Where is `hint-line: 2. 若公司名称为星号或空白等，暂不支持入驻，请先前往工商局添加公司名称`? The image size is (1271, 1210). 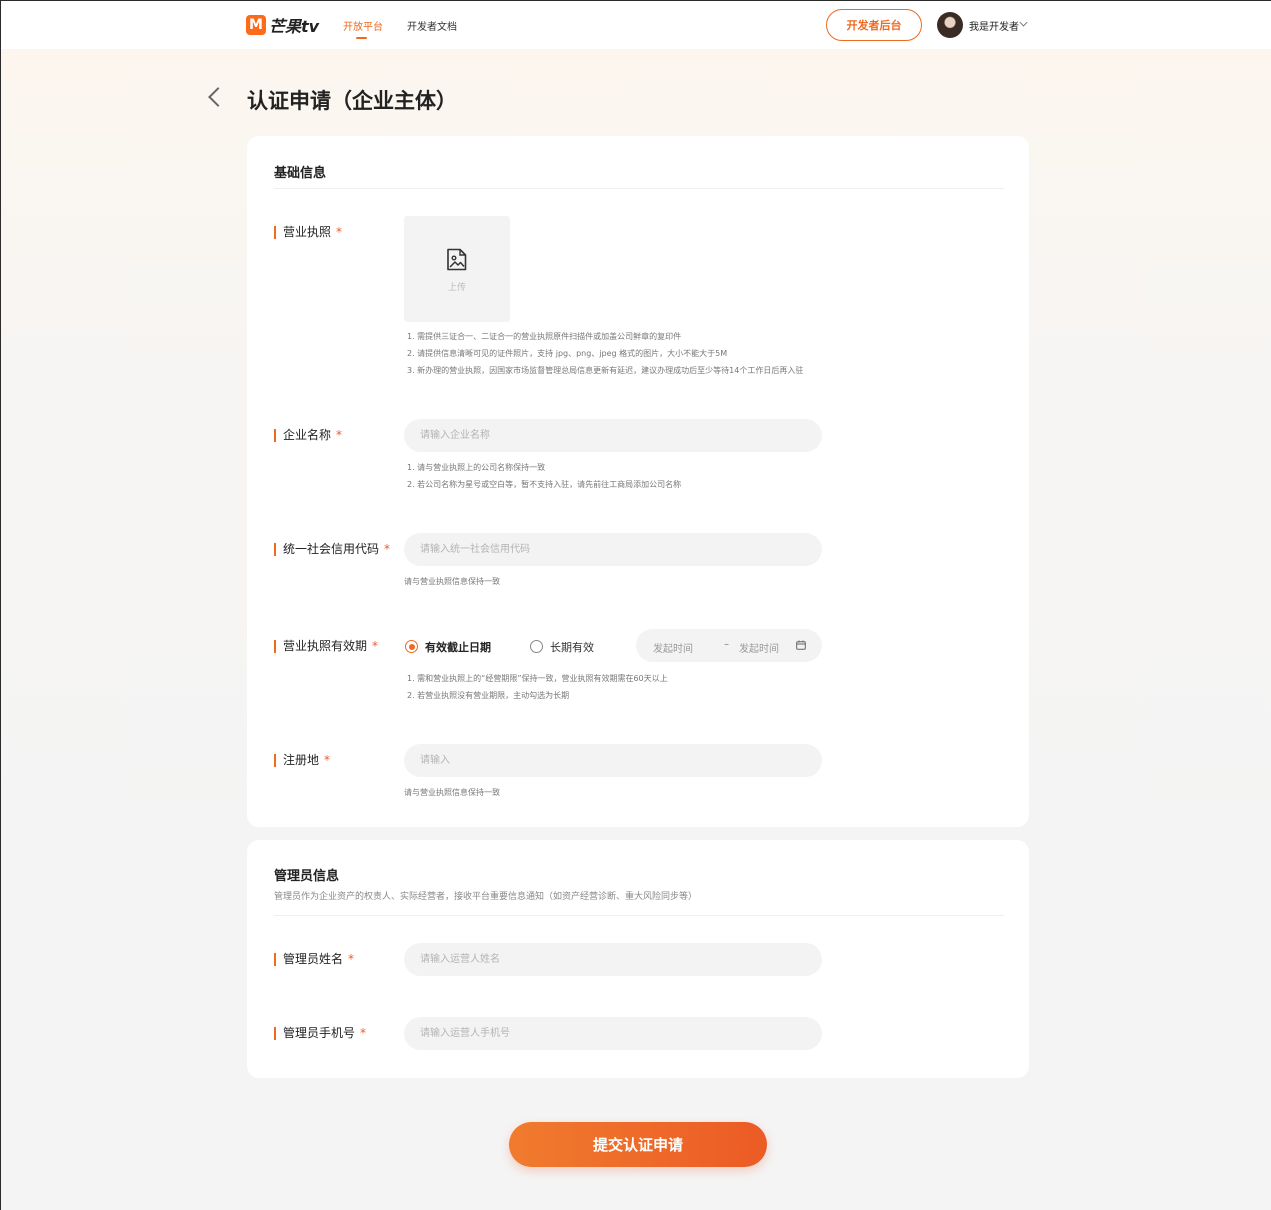
hint-line: 2. 若公司名称为星号或空白等，暂不支持入驻，请先前往工商局添加公司名称 is located at coordinates (544, 484).